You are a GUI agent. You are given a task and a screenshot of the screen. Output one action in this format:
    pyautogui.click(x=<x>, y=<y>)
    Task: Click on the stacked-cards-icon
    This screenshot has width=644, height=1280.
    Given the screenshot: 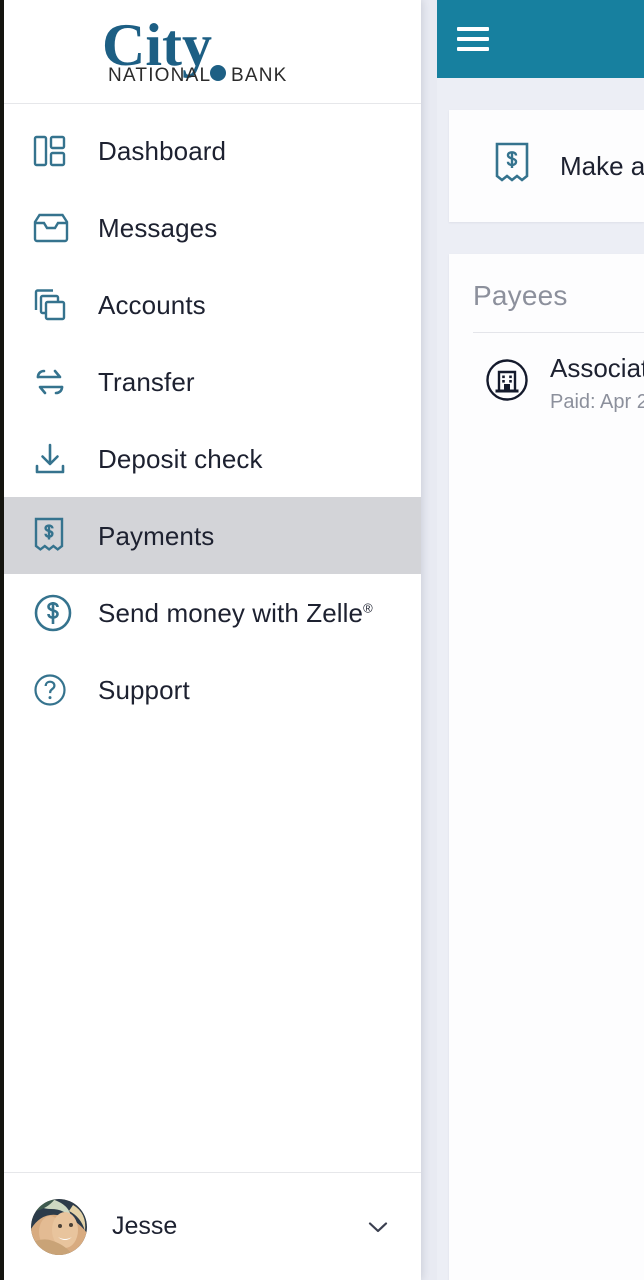 What is the action you would take?
    pyautogui.click(x=54, y=305)
    